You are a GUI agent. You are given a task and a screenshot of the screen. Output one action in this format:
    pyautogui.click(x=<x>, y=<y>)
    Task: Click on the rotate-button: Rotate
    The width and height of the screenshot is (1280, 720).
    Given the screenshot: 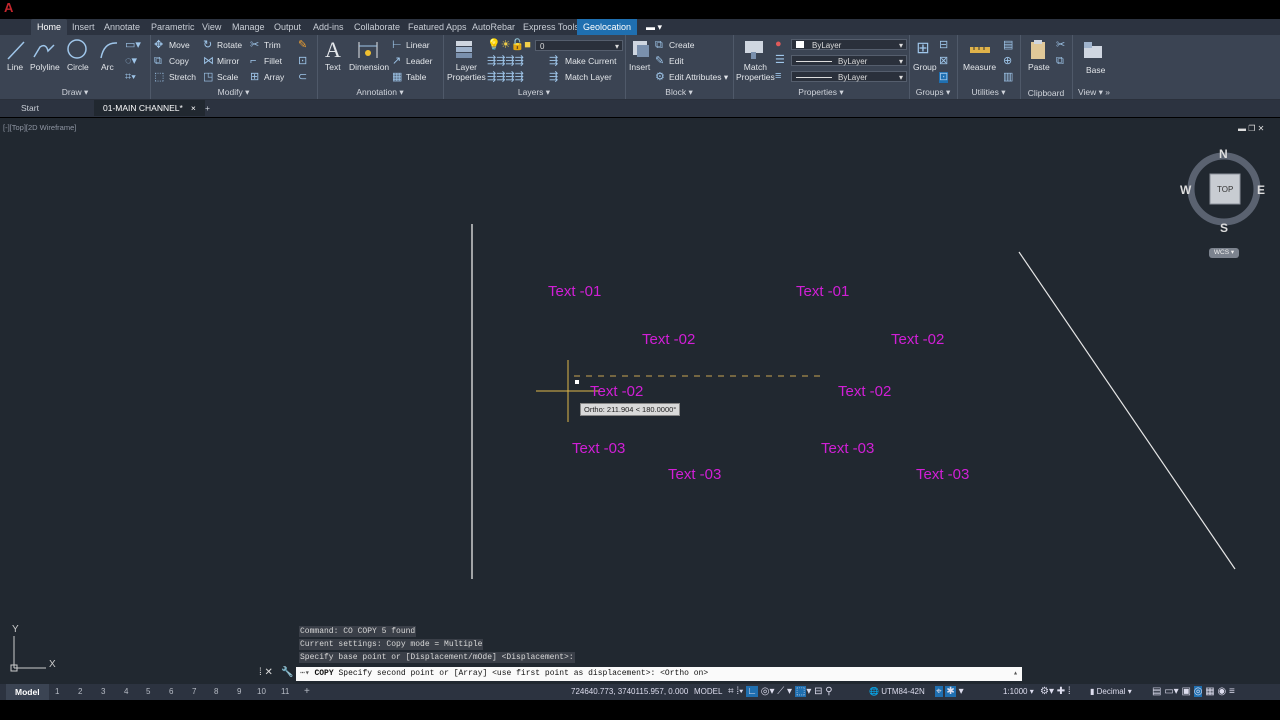 What is the action you would take?
    pyautogui.click(x=229, y=45)
    